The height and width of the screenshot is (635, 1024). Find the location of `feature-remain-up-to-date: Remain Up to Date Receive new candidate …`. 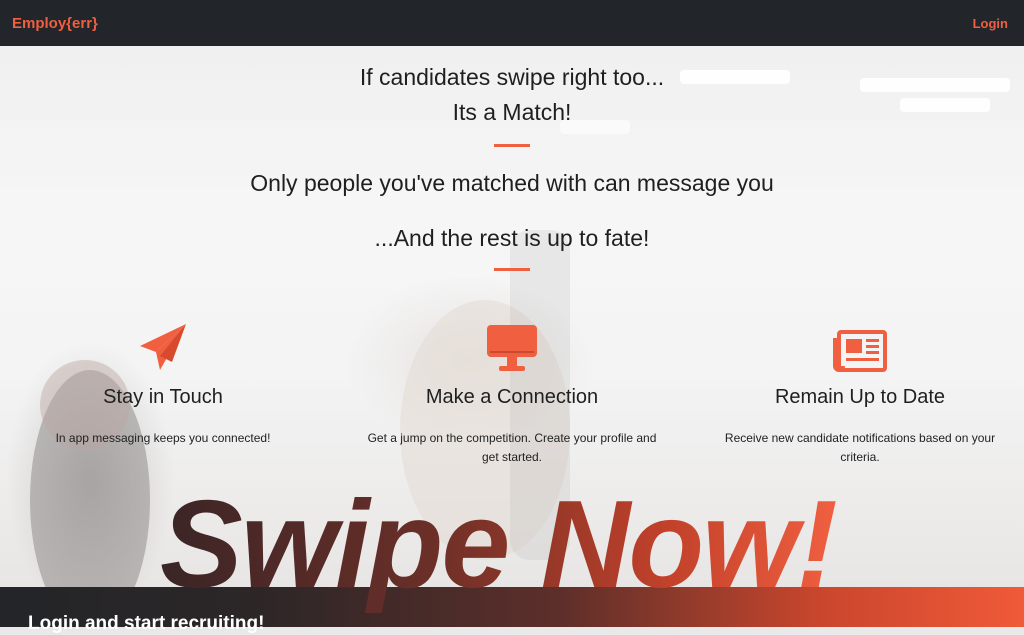

feature-remain-up-to-date: Remain Up to Date Receive new candidate … is located at coordinates (860, 393).